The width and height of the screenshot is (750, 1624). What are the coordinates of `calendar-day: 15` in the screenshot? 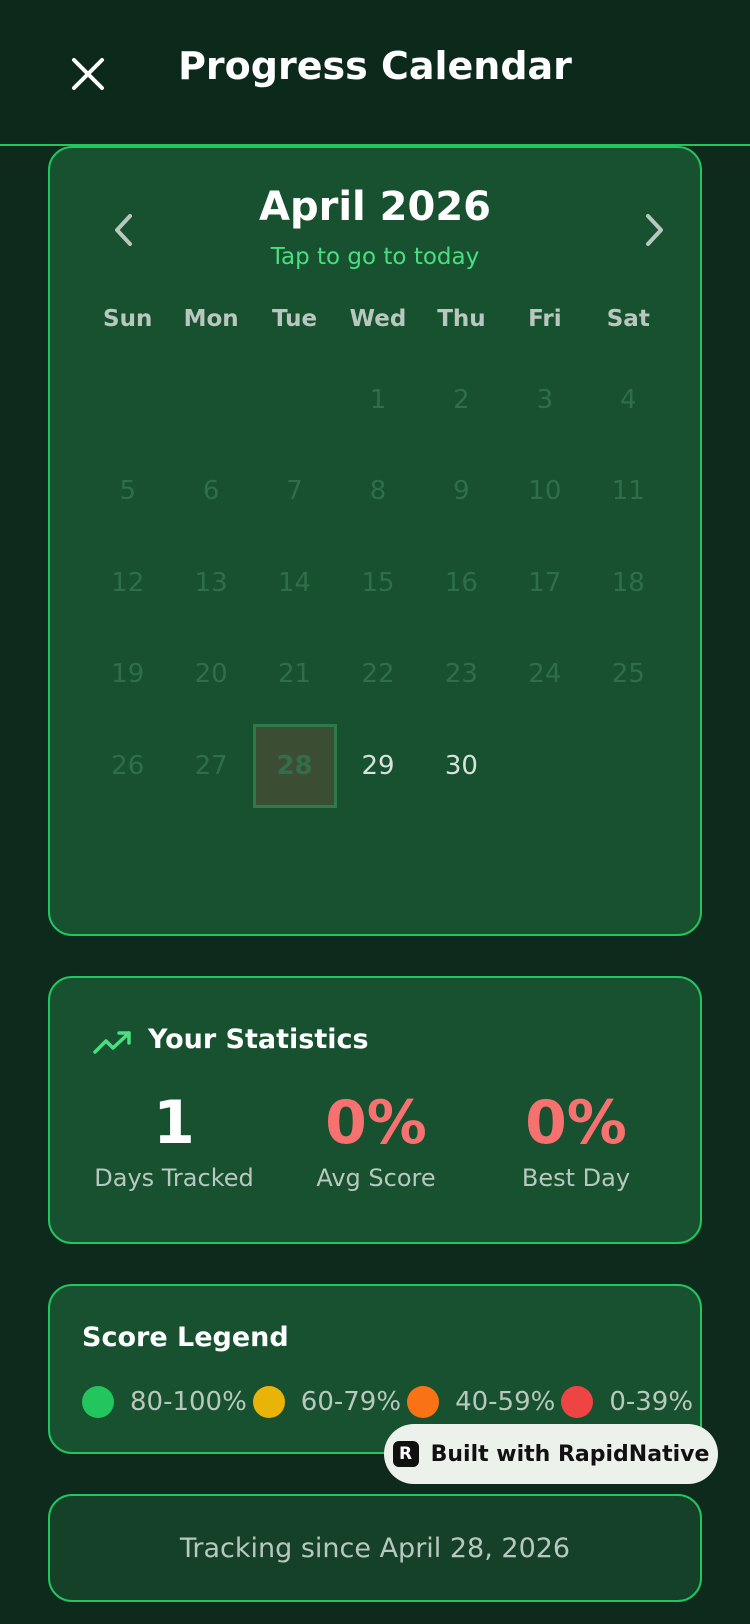 It's located at (378, 583).